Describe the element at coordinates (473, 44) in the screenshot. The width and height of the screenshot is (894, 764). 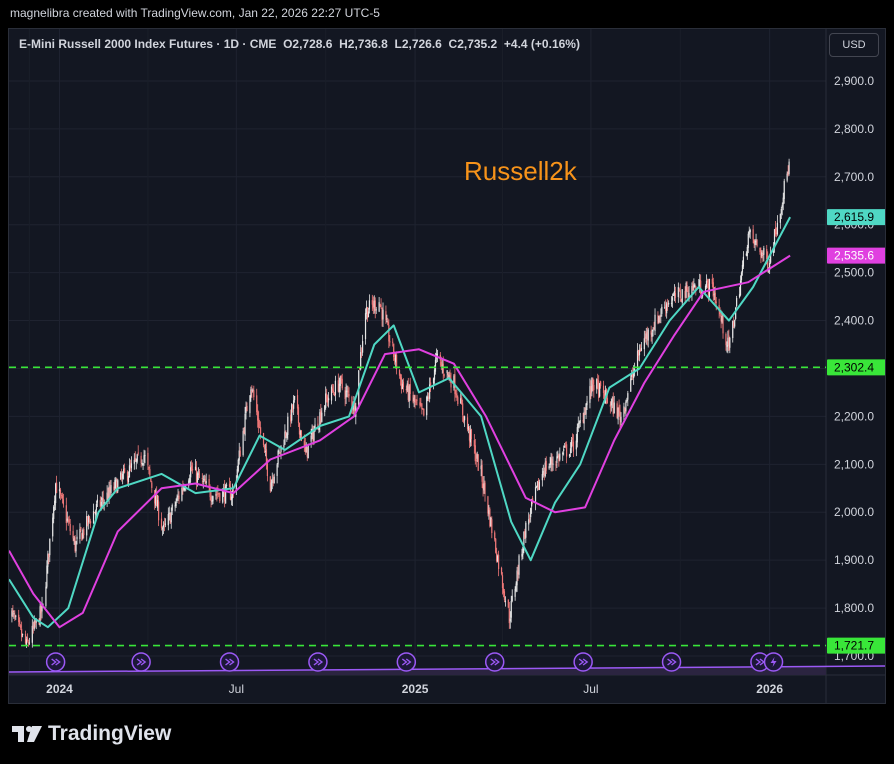
I see `legend-close: C2,735.2` at that location.